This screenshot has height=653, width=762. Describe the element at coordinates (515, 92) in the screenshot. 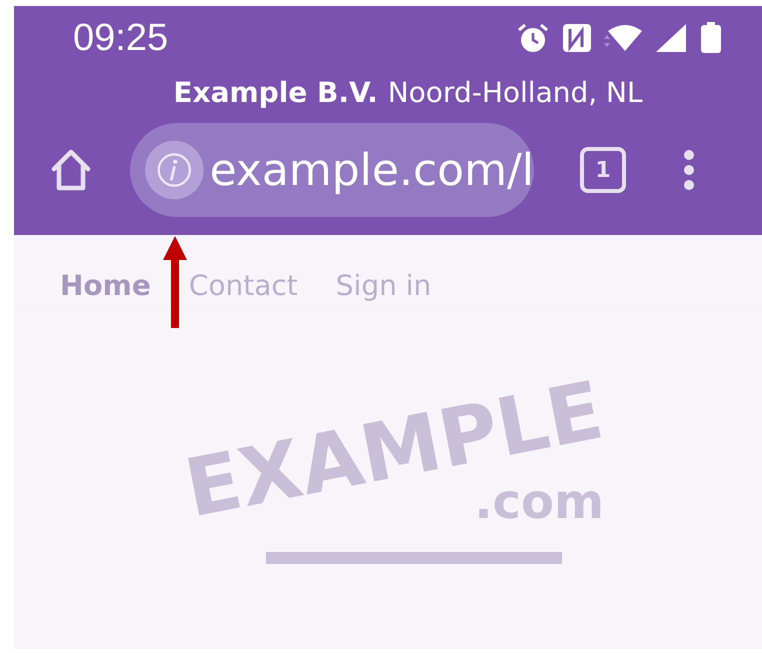

I see `site-location: Noord-Holland, NL` at that location.